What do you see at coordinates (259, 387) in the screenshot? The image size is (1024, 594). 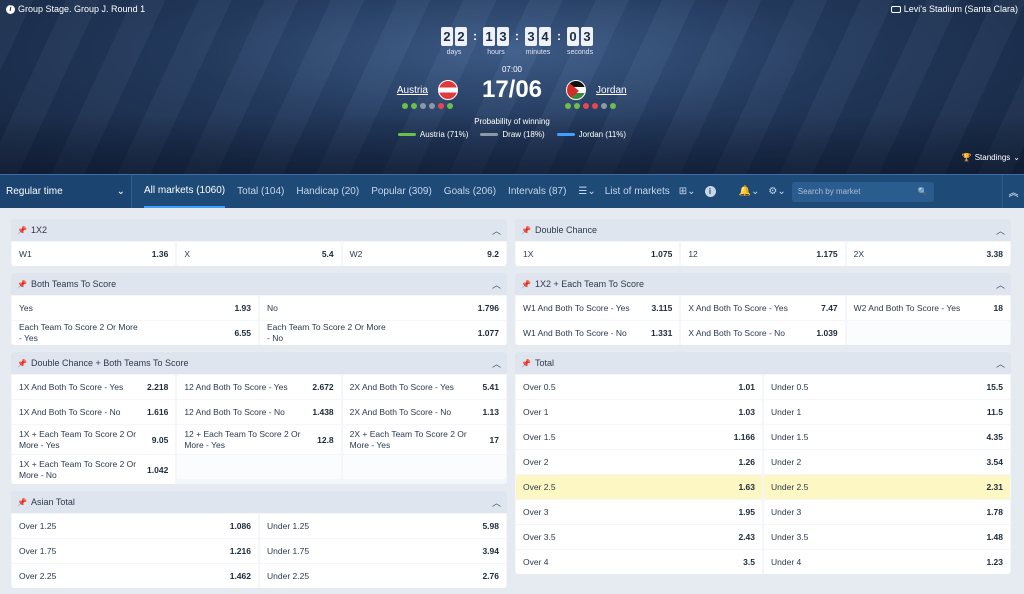 I see `odds-cell: 12 And Both To Score - Yes 2.672` at bounding box center [259, 387].